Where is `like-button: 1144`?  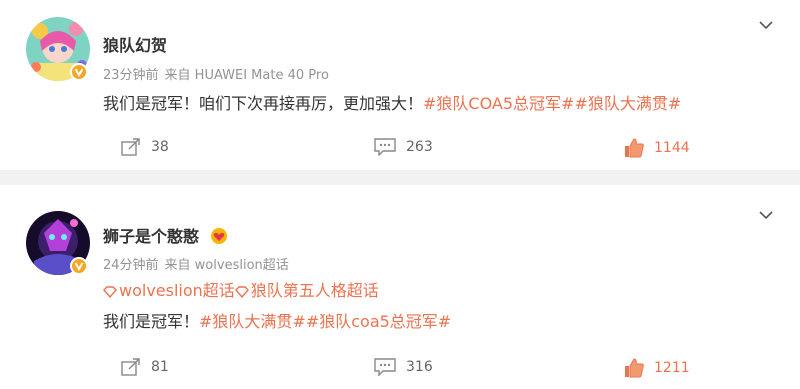
like-button: 1144 is located at coordinates (657, 148).